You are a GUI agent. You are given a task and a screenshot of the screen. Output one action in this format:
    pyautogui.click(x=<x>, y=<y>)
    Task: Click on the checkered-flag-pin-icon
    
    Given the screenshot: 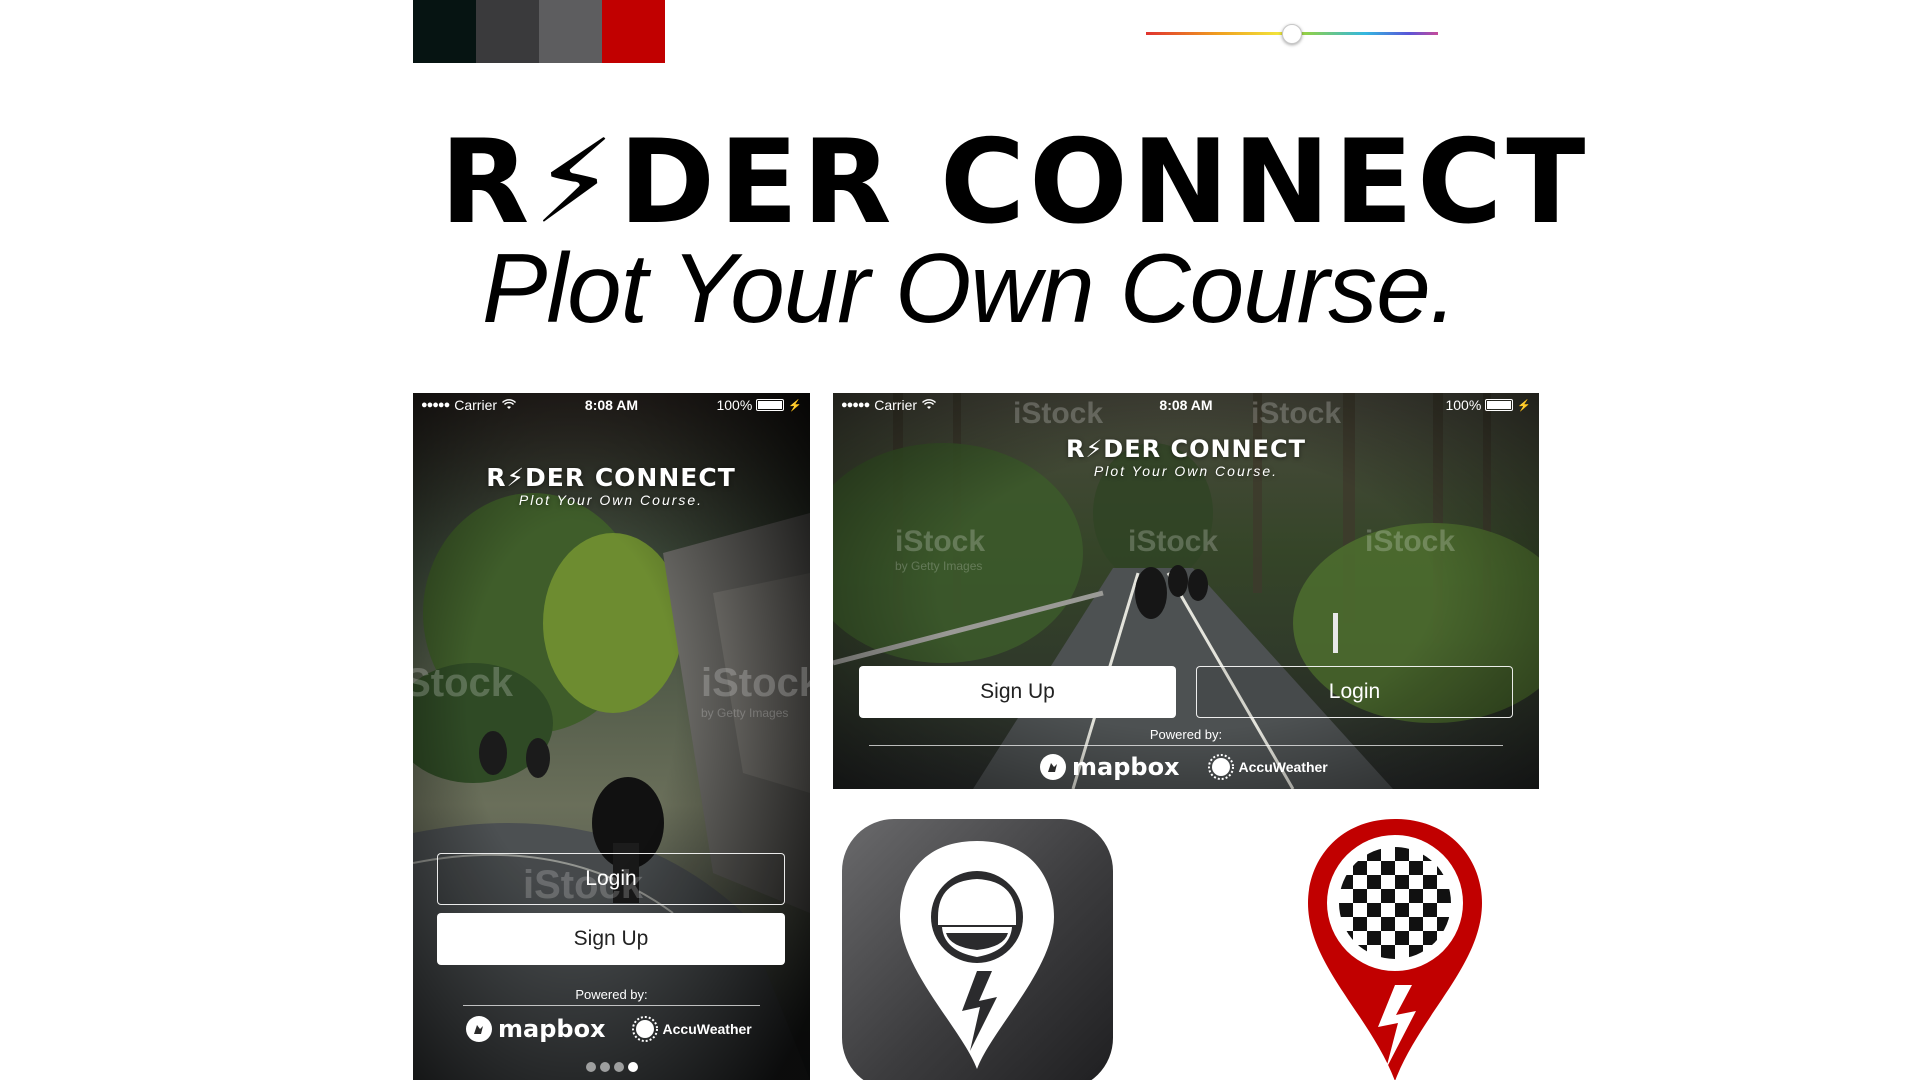 What is the action you would take?
    pyautogui.click(x=1395, y=949)
    